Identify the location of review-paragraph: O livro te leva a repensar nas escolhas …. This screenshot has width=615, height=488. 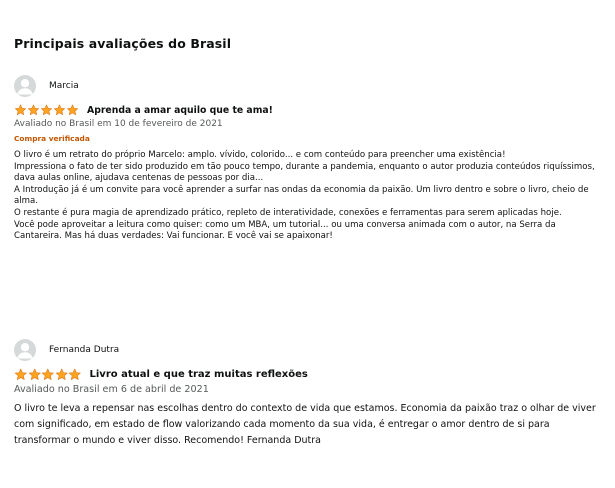
(305, 424).